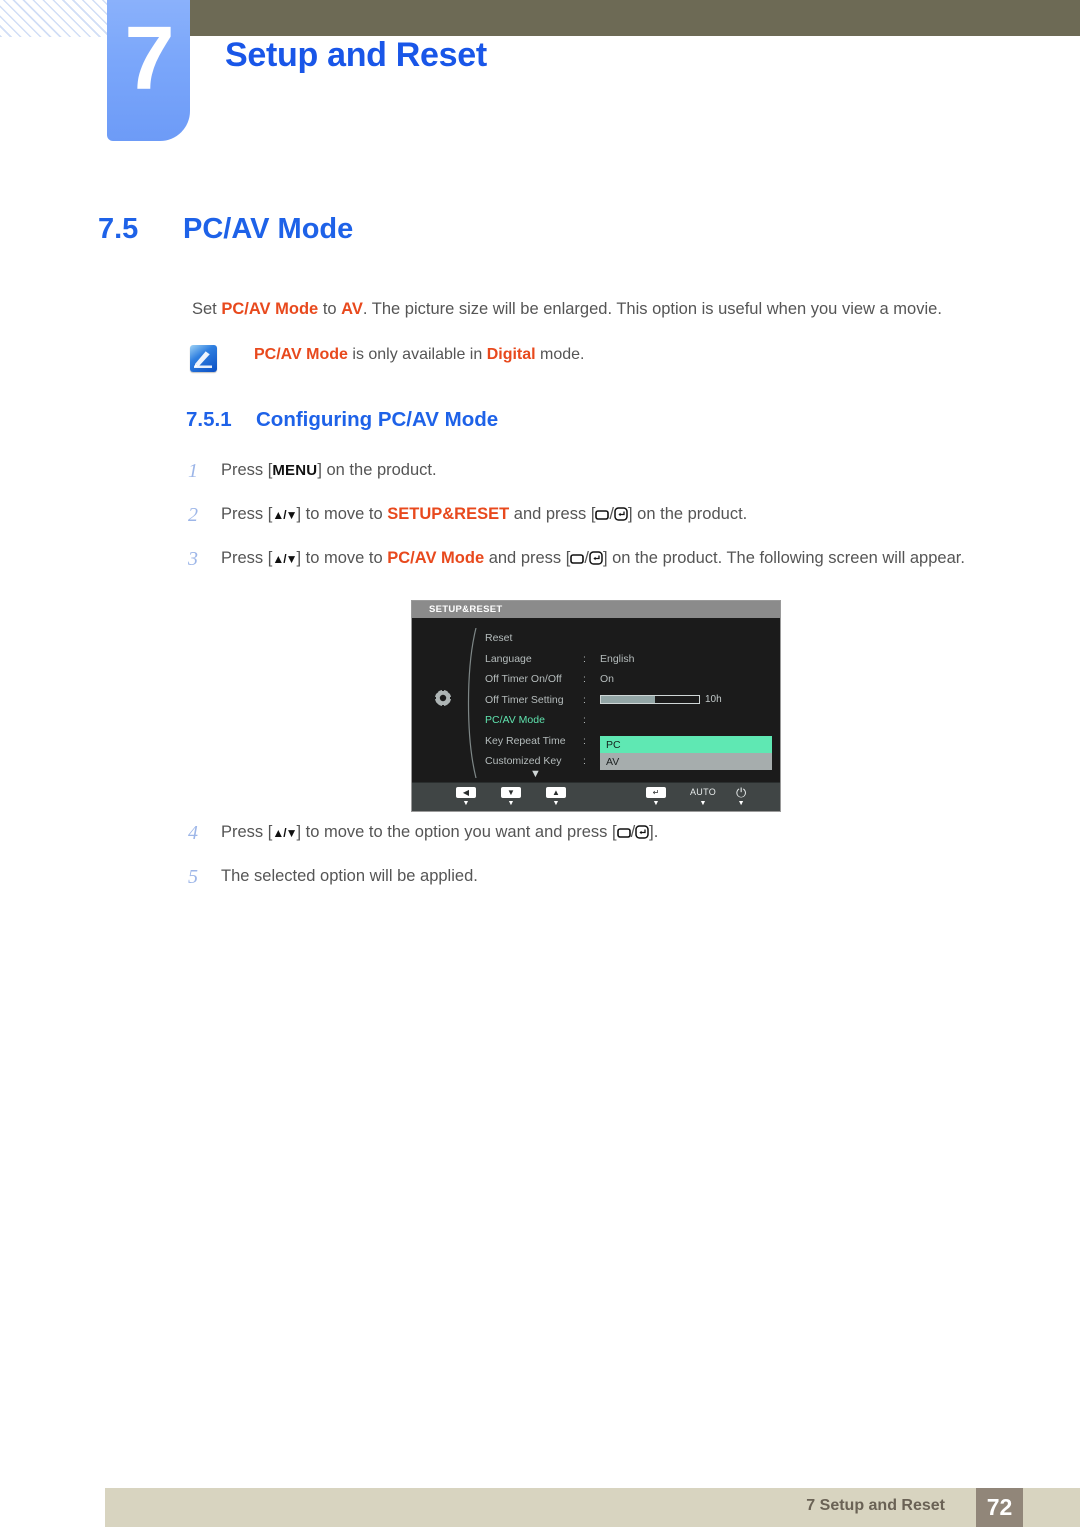  Describe the element at coordinates (295, 470) in the screenshot. I see `menu-key-label: MENU` at that location.